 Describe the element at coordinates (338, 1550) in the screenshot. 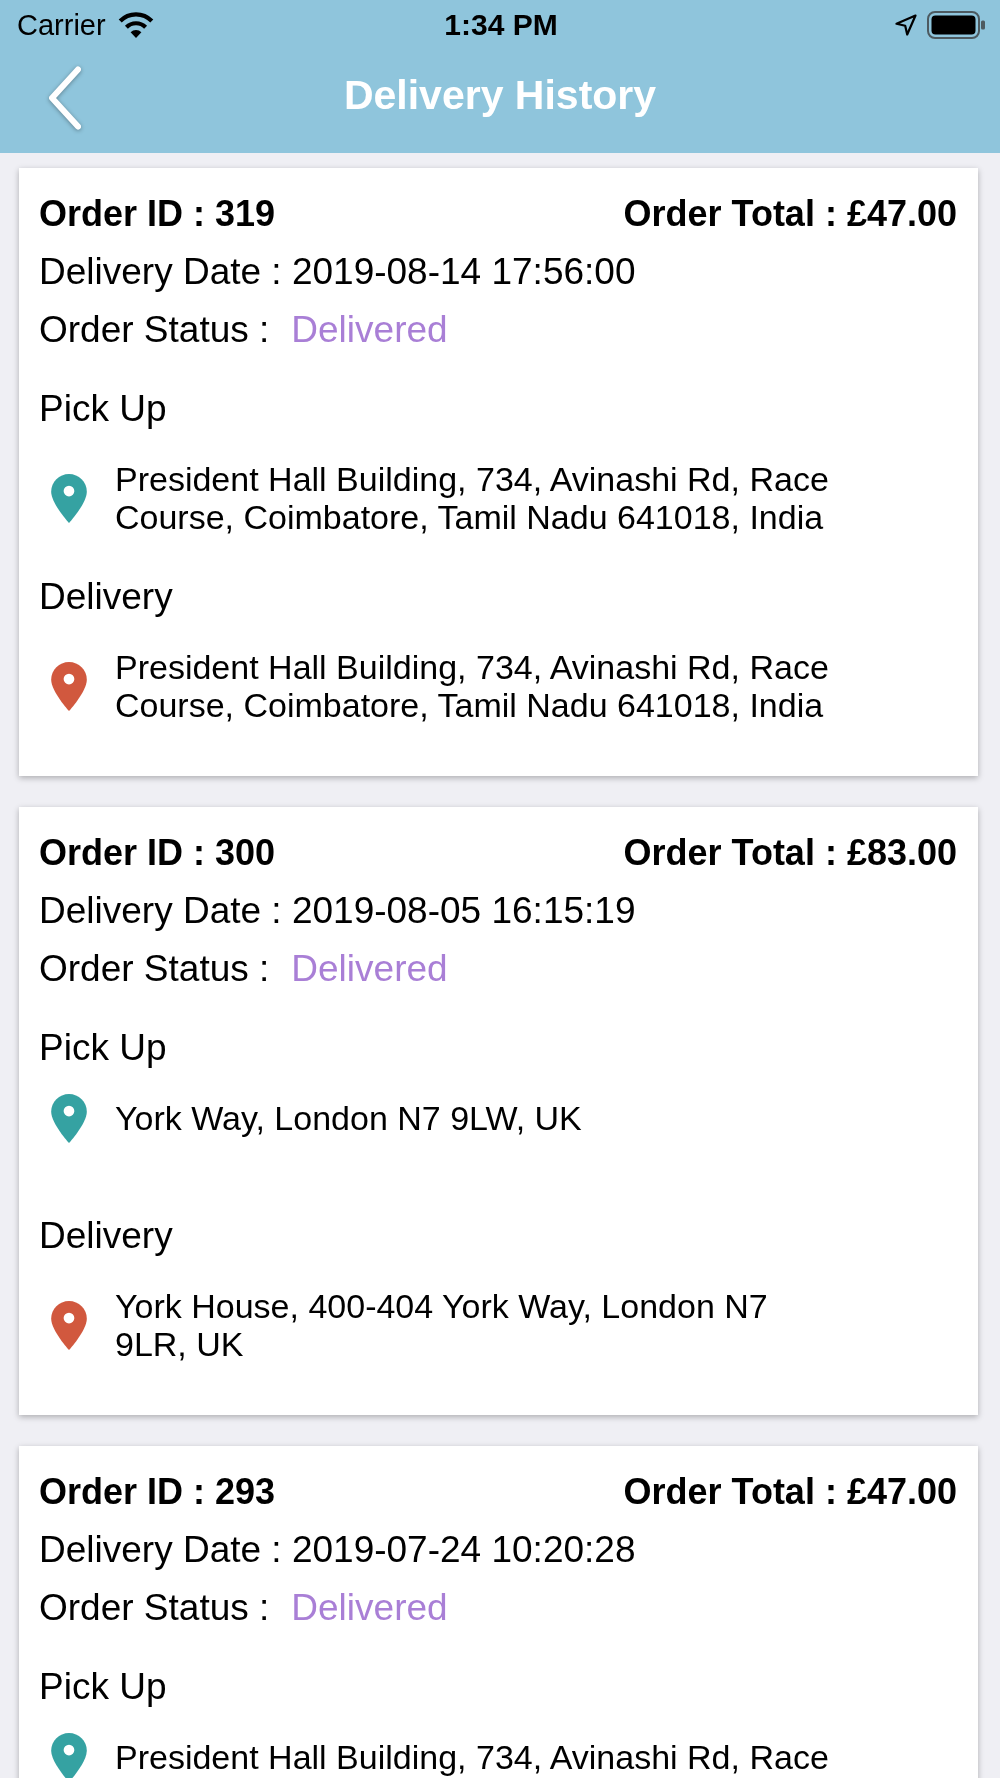

I see `delivery-date-text: Delivery Date : 2019-07-24 10:20:28` at that location.